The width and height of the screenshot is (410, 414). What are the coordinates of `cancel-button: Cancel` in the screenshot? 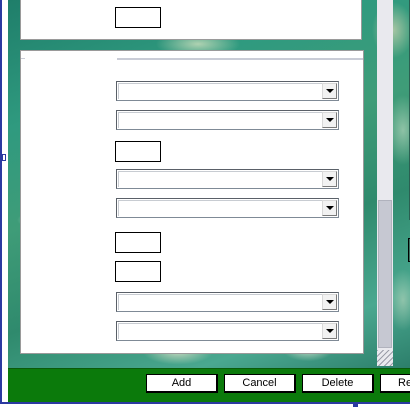 It's located at (260, 383).